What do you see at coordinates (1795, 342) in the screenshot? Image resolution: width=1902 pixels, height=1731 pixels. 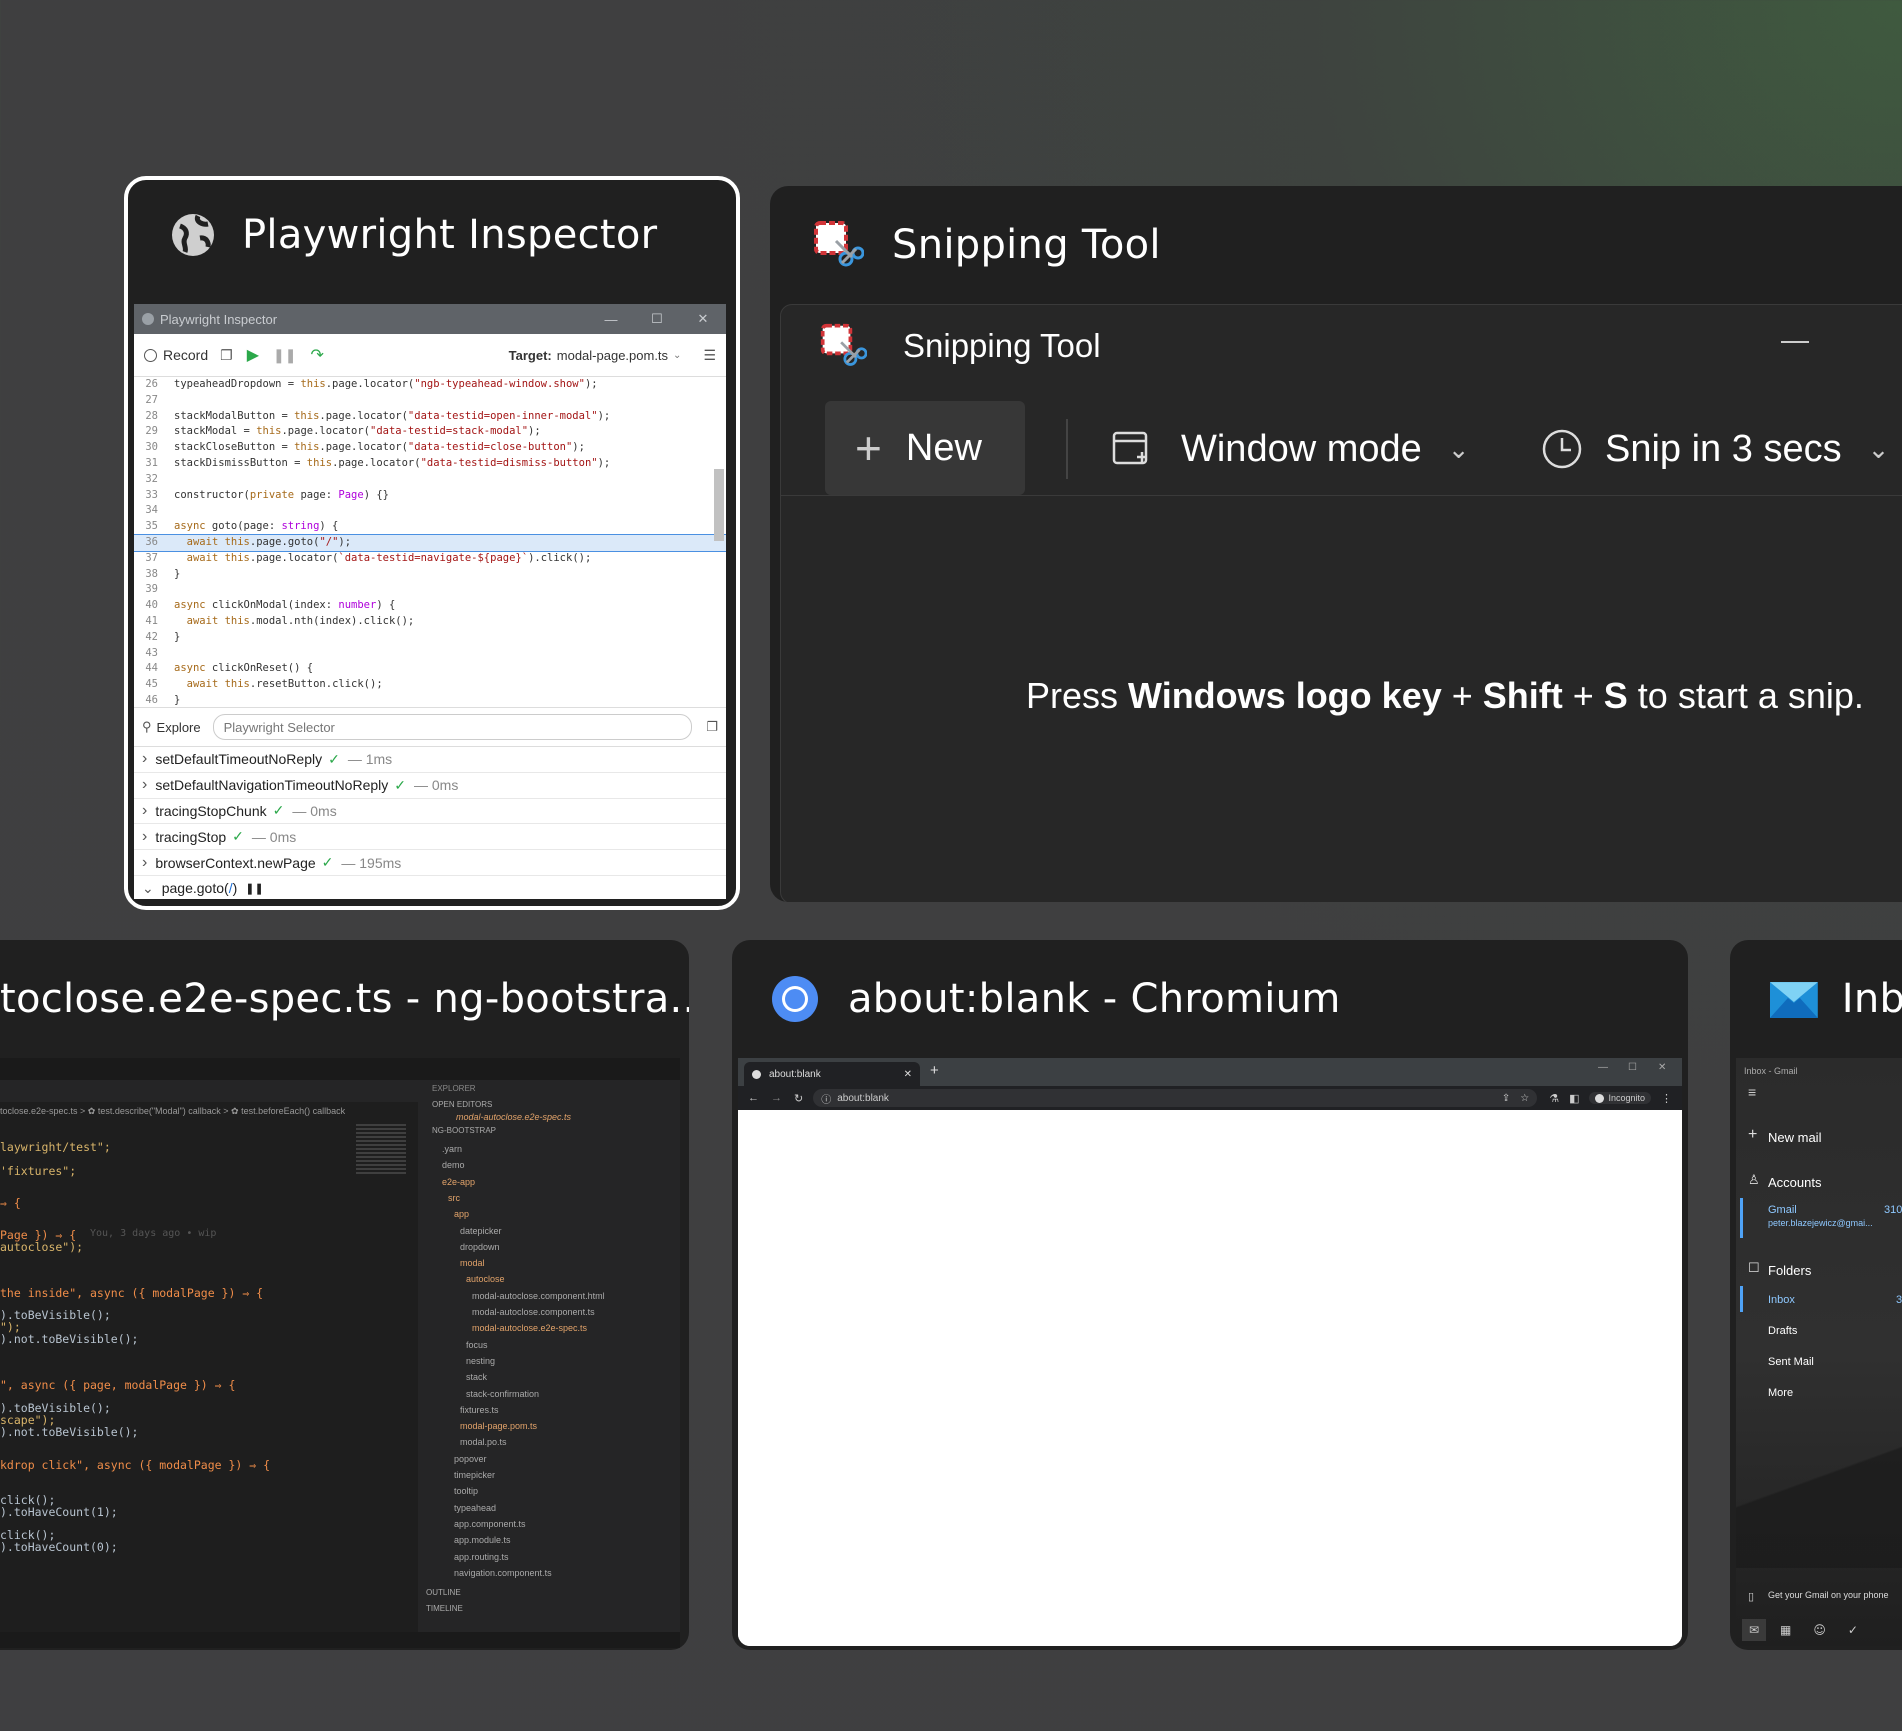 I see `minimize-icon` at bounding box center [1795, 342].